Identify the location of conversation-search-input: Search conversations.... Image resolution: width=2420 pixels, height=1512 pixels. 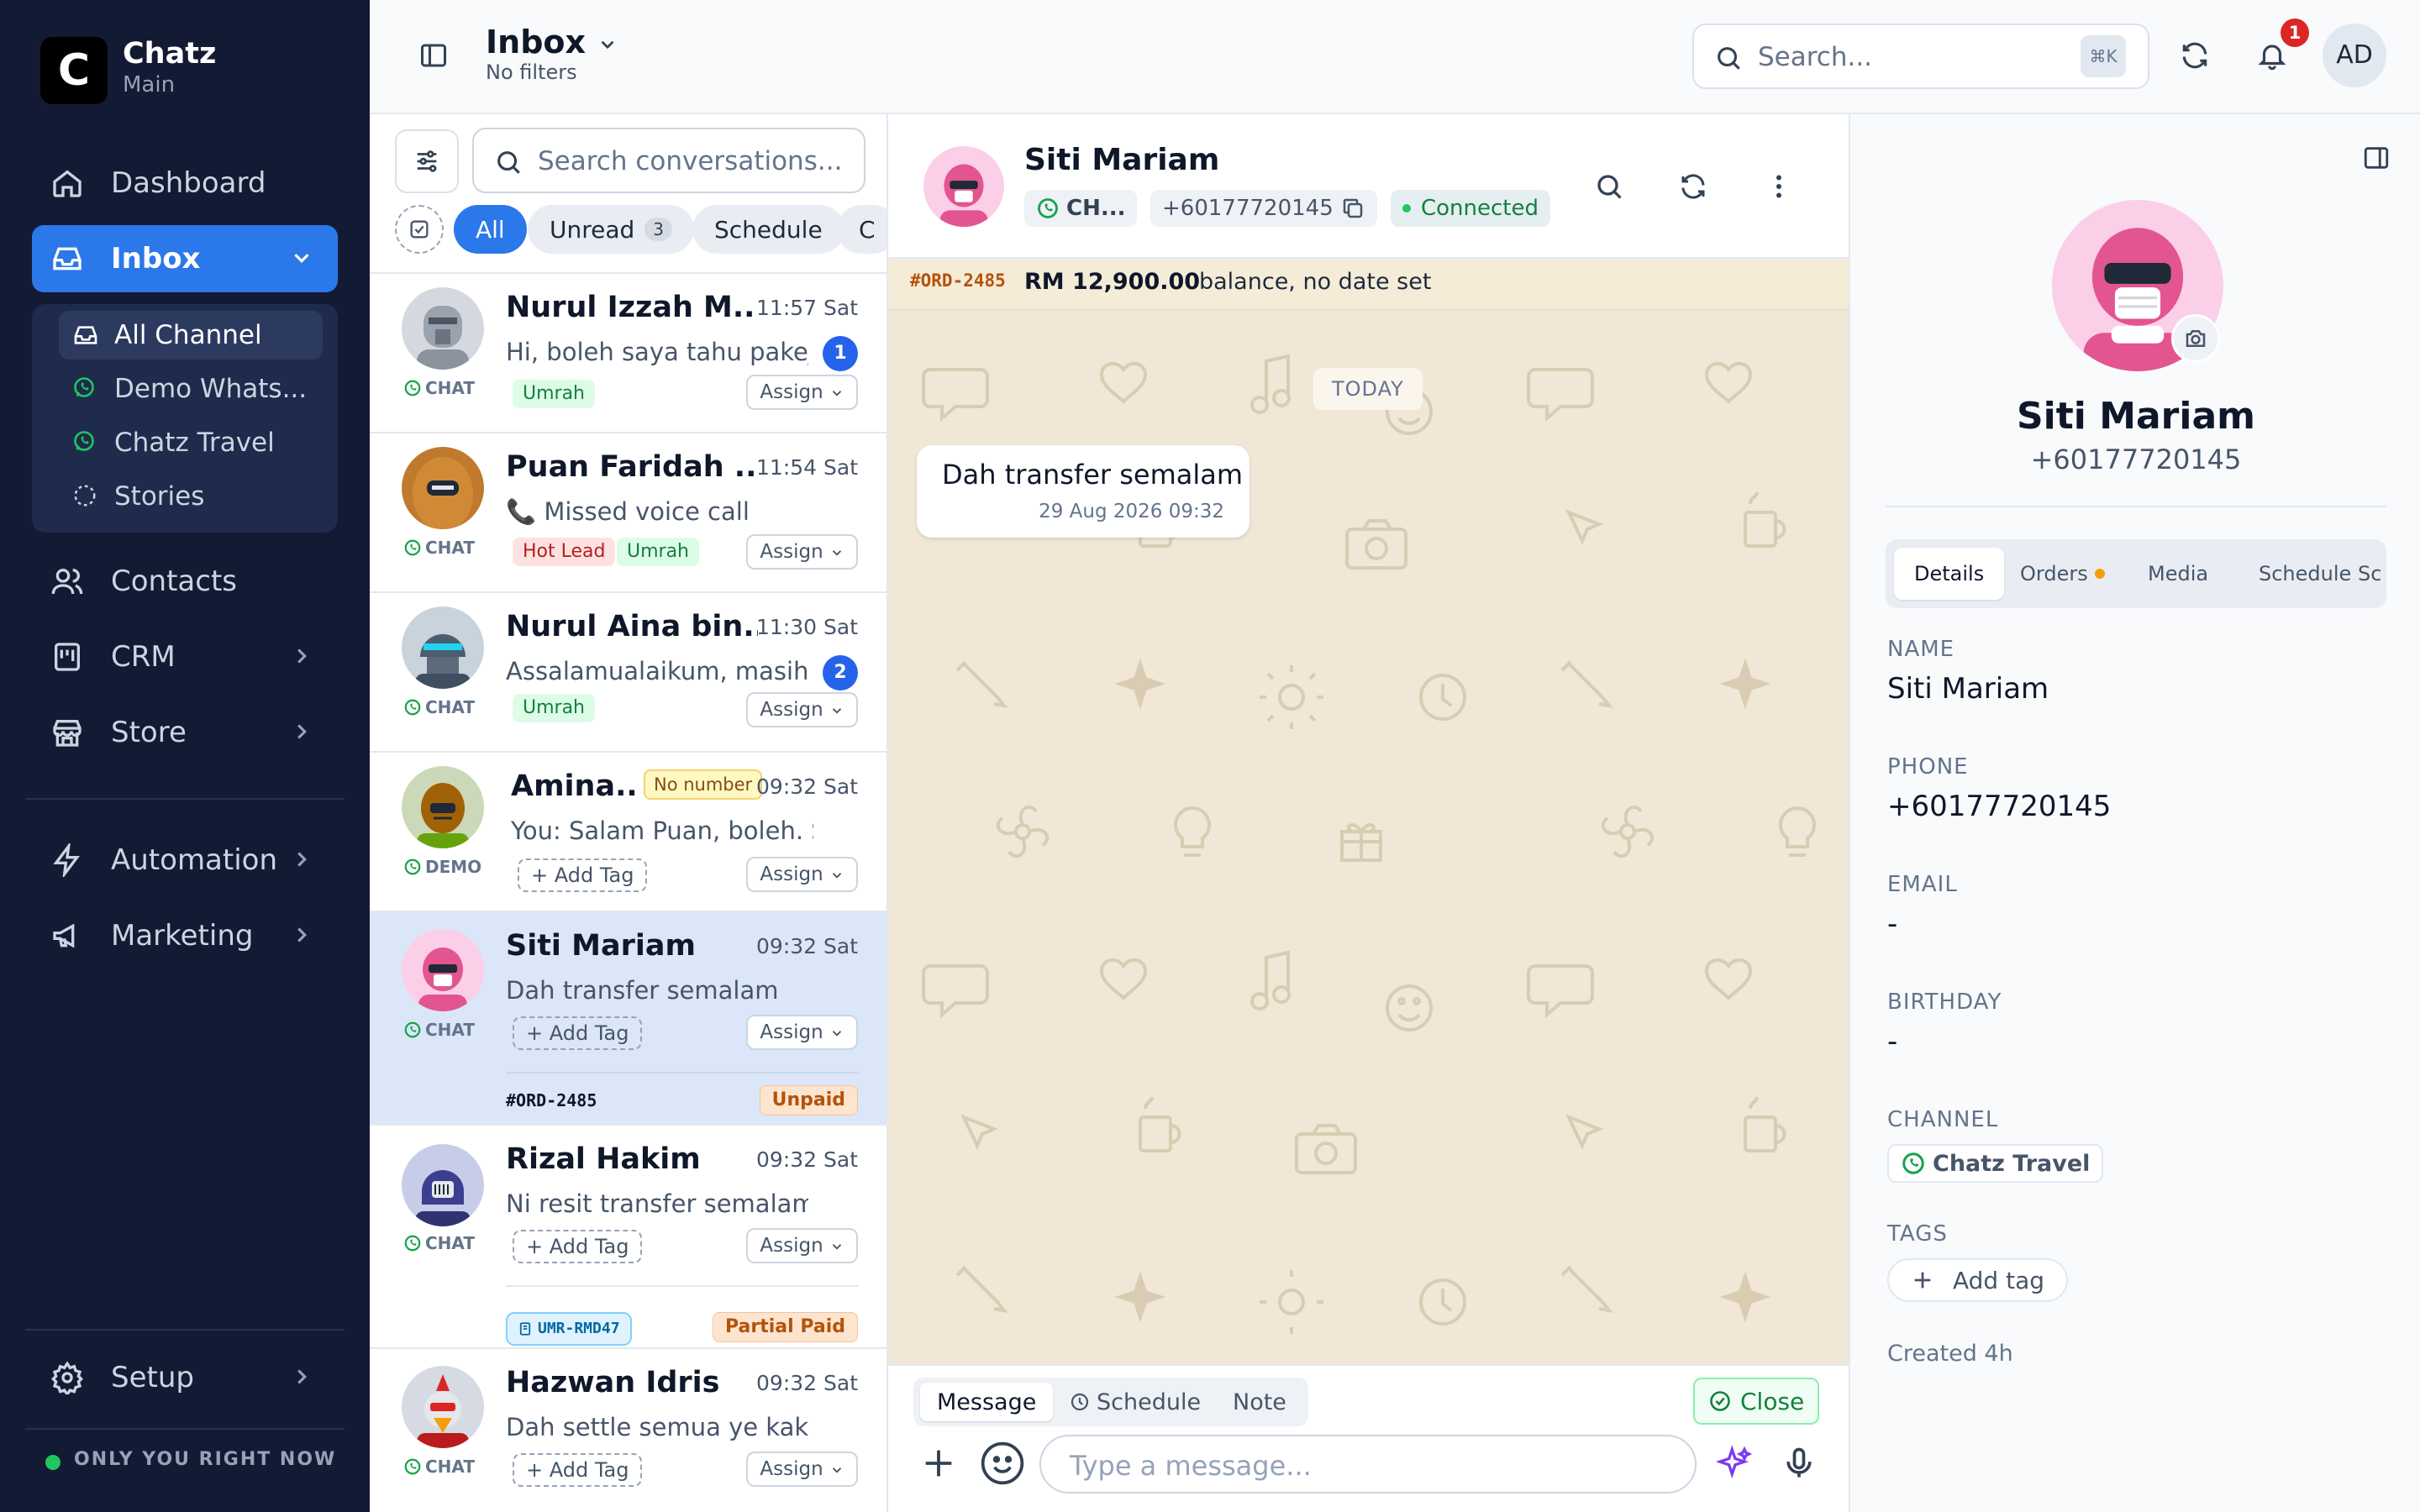
(668, 160).